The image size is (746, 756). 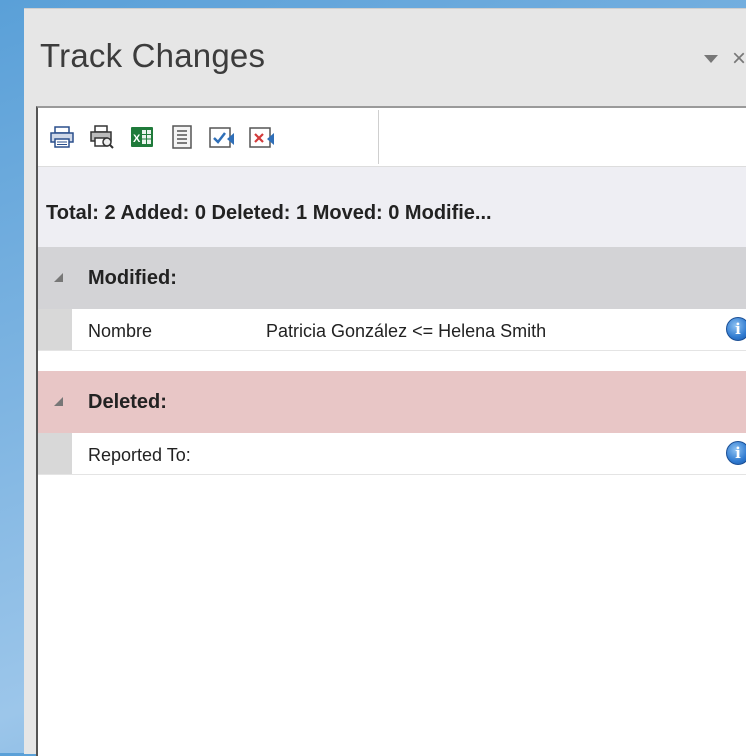 I want to click on group-label: Modified:, so click(x=132, y=278).